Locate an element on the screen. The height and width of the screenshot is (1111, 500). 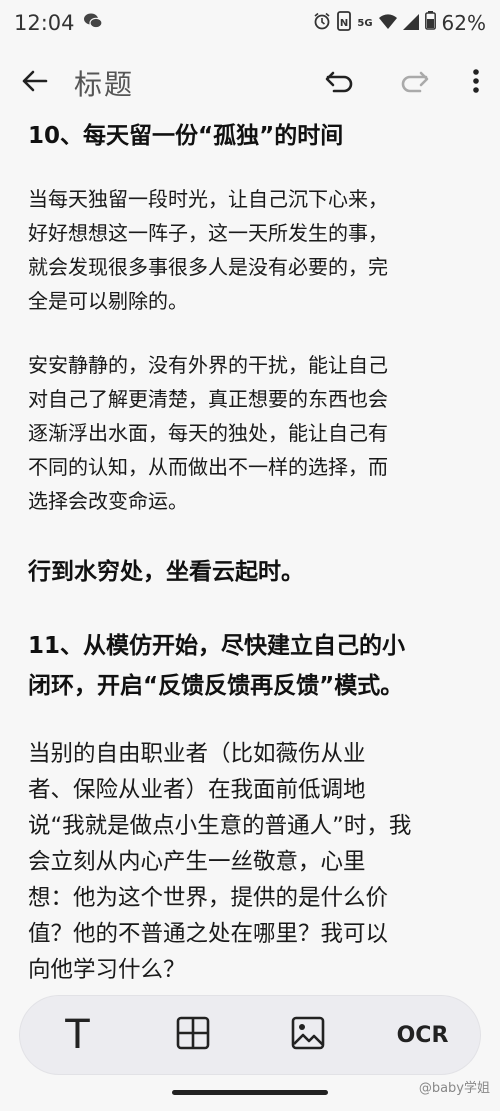
more-options-button is located at coordinates (476, 83).